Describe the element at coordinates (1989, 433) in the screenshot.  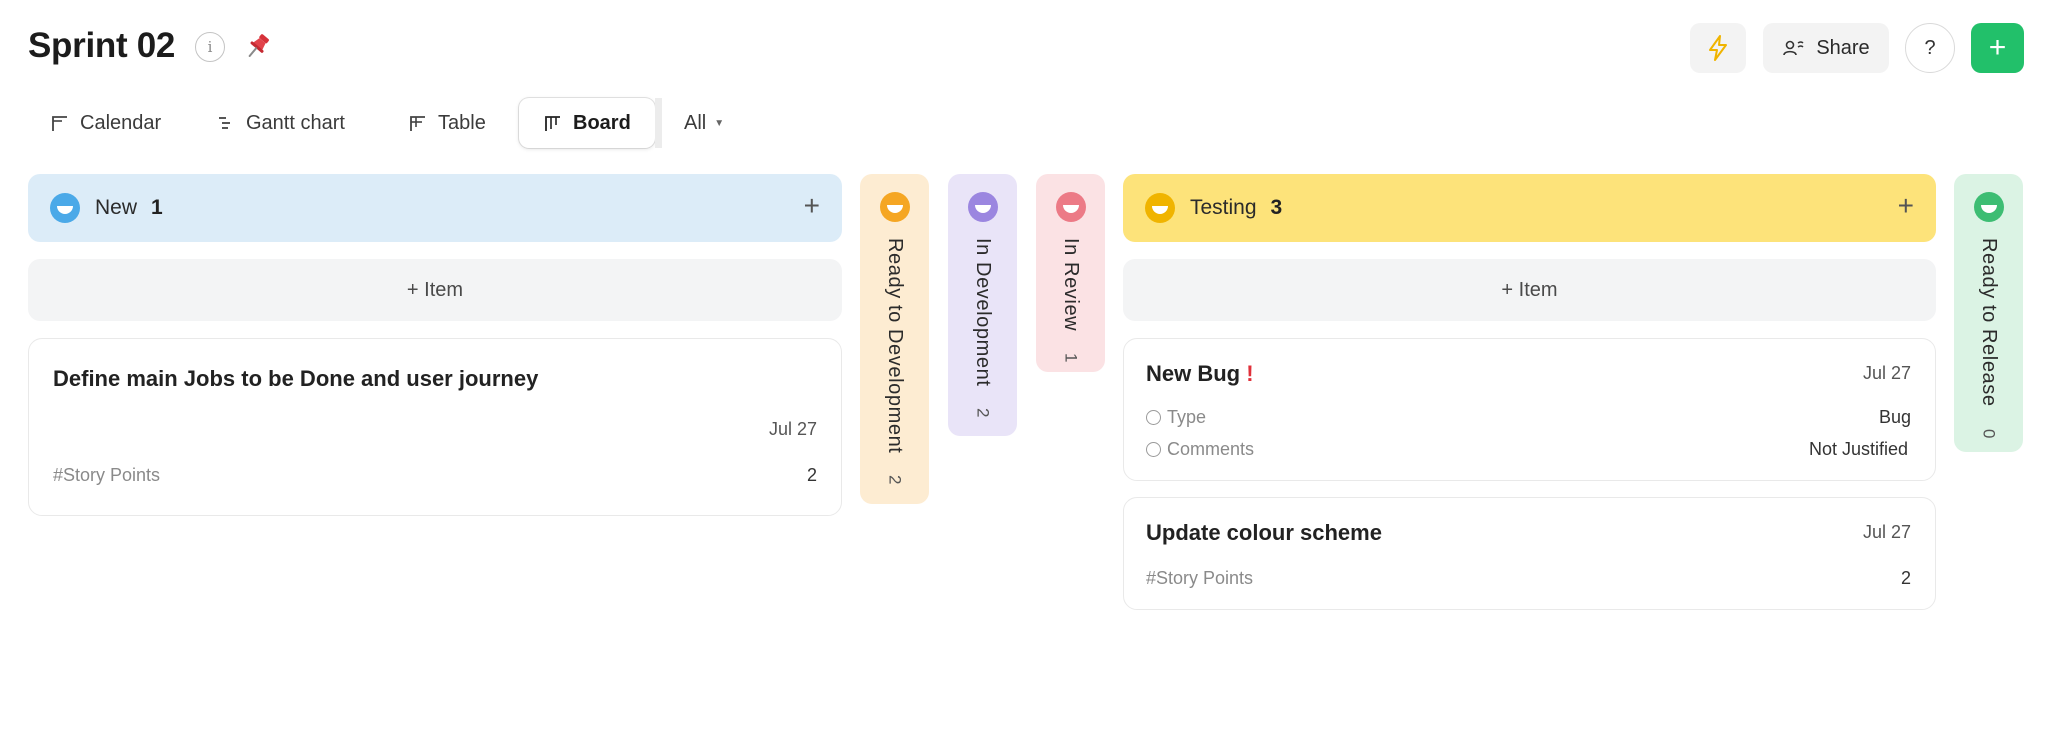
I see `column-count: 0` at that location.